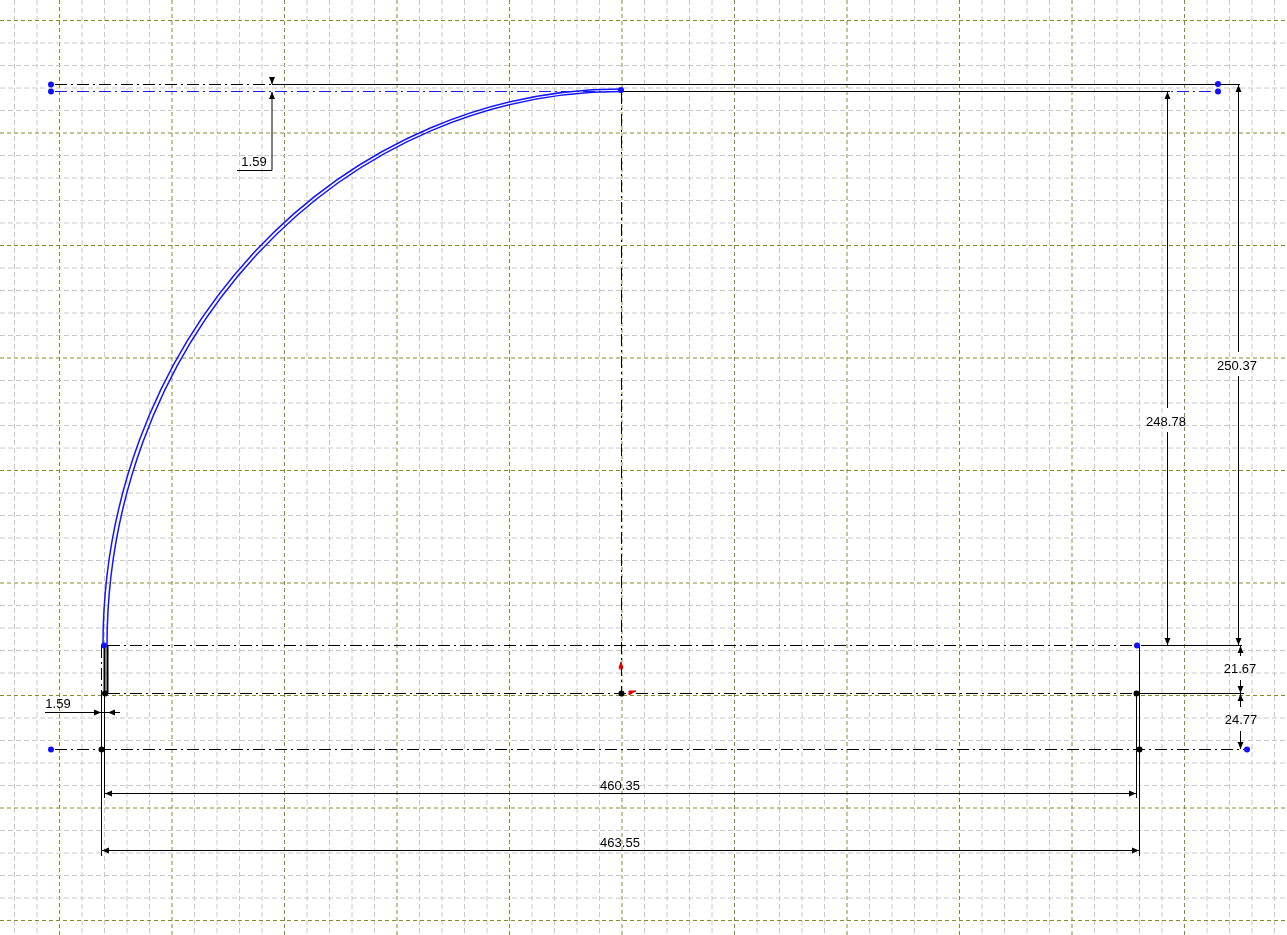 This screenshot has width=1287, height=935. I want to click on dimension-value: 463.55, so click(620, 842).